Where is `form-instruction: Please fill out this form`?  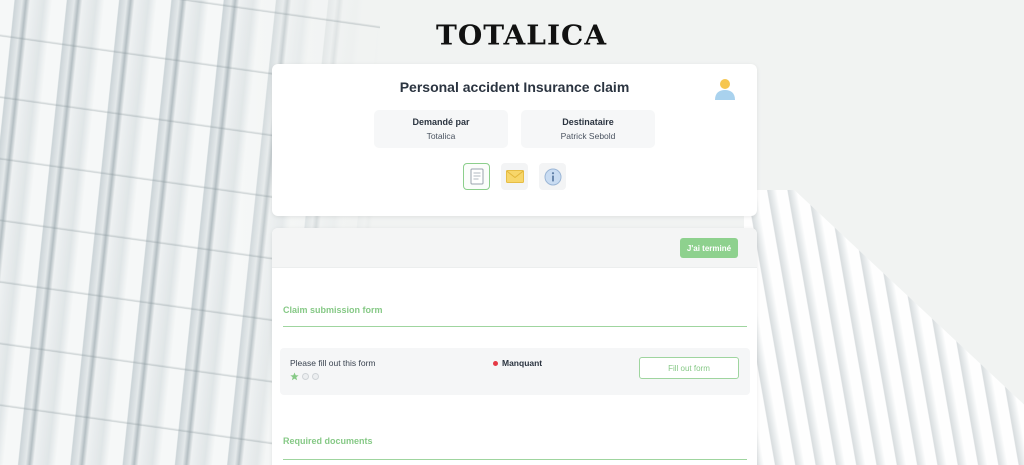
form-instruction: Please fill out this form is located at coordinates (333, 363).